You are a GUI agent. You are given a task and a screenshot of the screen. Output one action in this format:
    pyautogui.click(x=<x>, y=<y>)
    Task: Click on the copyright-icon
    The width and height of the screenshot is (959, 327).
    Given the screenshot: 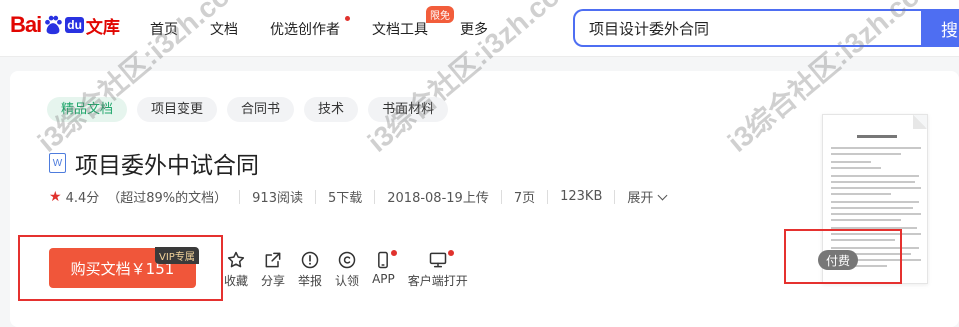 What is the action you would take?
    pyautogui.click(x=347, y=260)
    